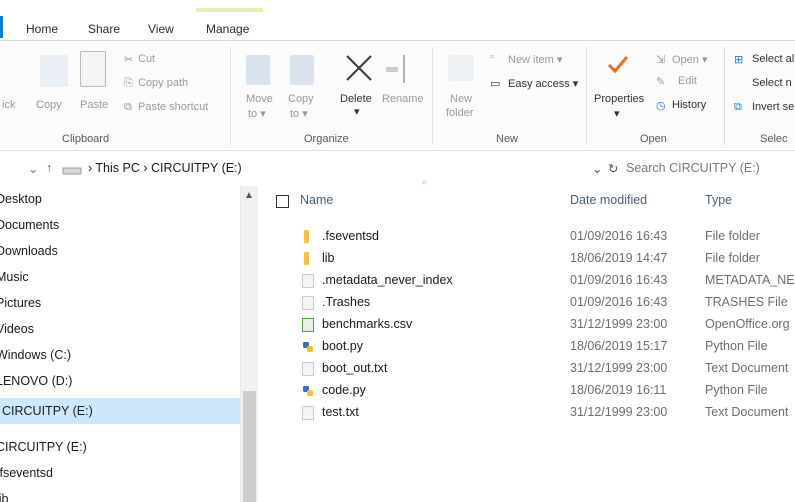 The image size is (795, 502). What do you see at coordinates (687, 81) in the screenshot?
I see `edit-button: Edit` at bounding box center [687, 81].